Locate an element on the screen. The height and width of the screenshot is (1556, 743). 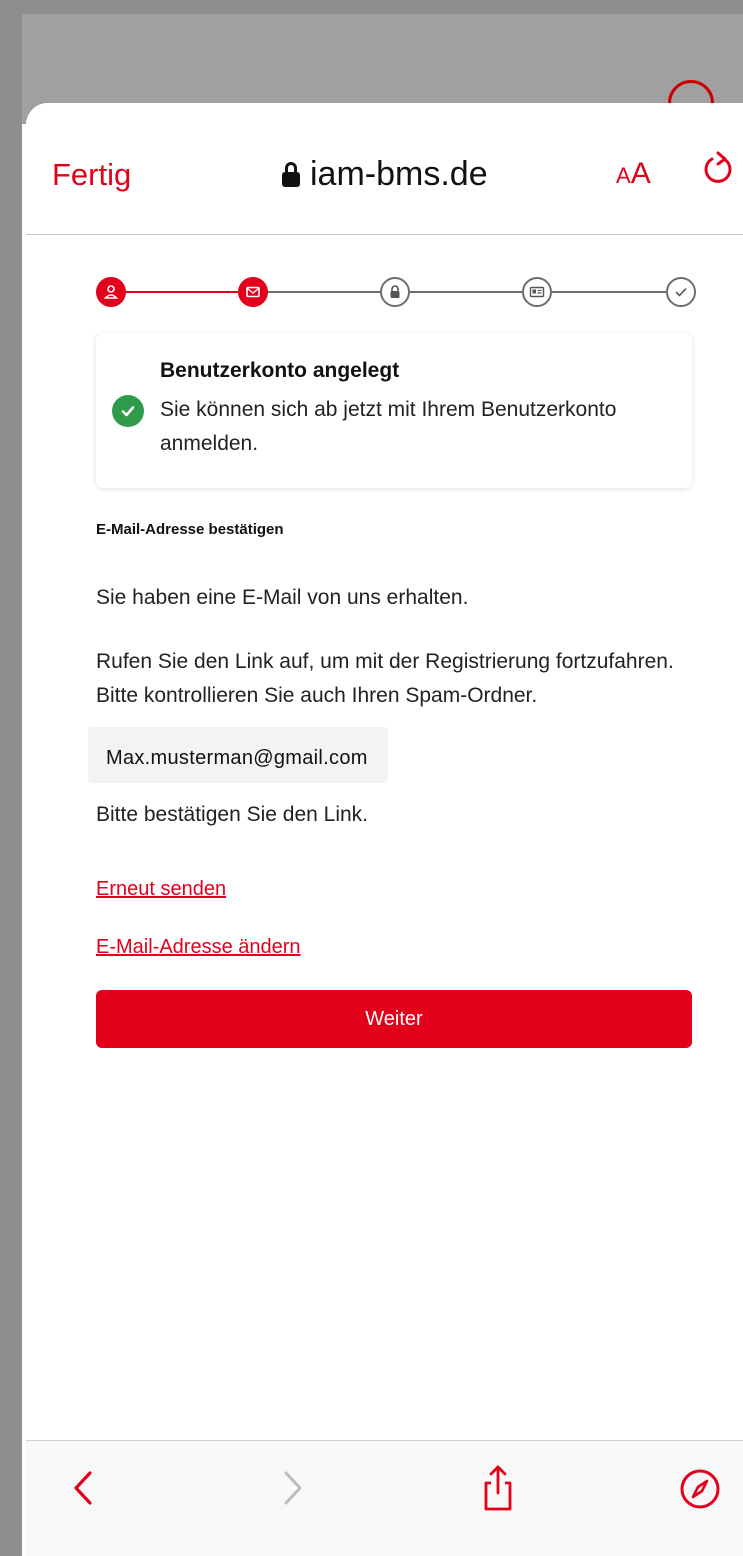
step-account is located at coordinates (111, 292).